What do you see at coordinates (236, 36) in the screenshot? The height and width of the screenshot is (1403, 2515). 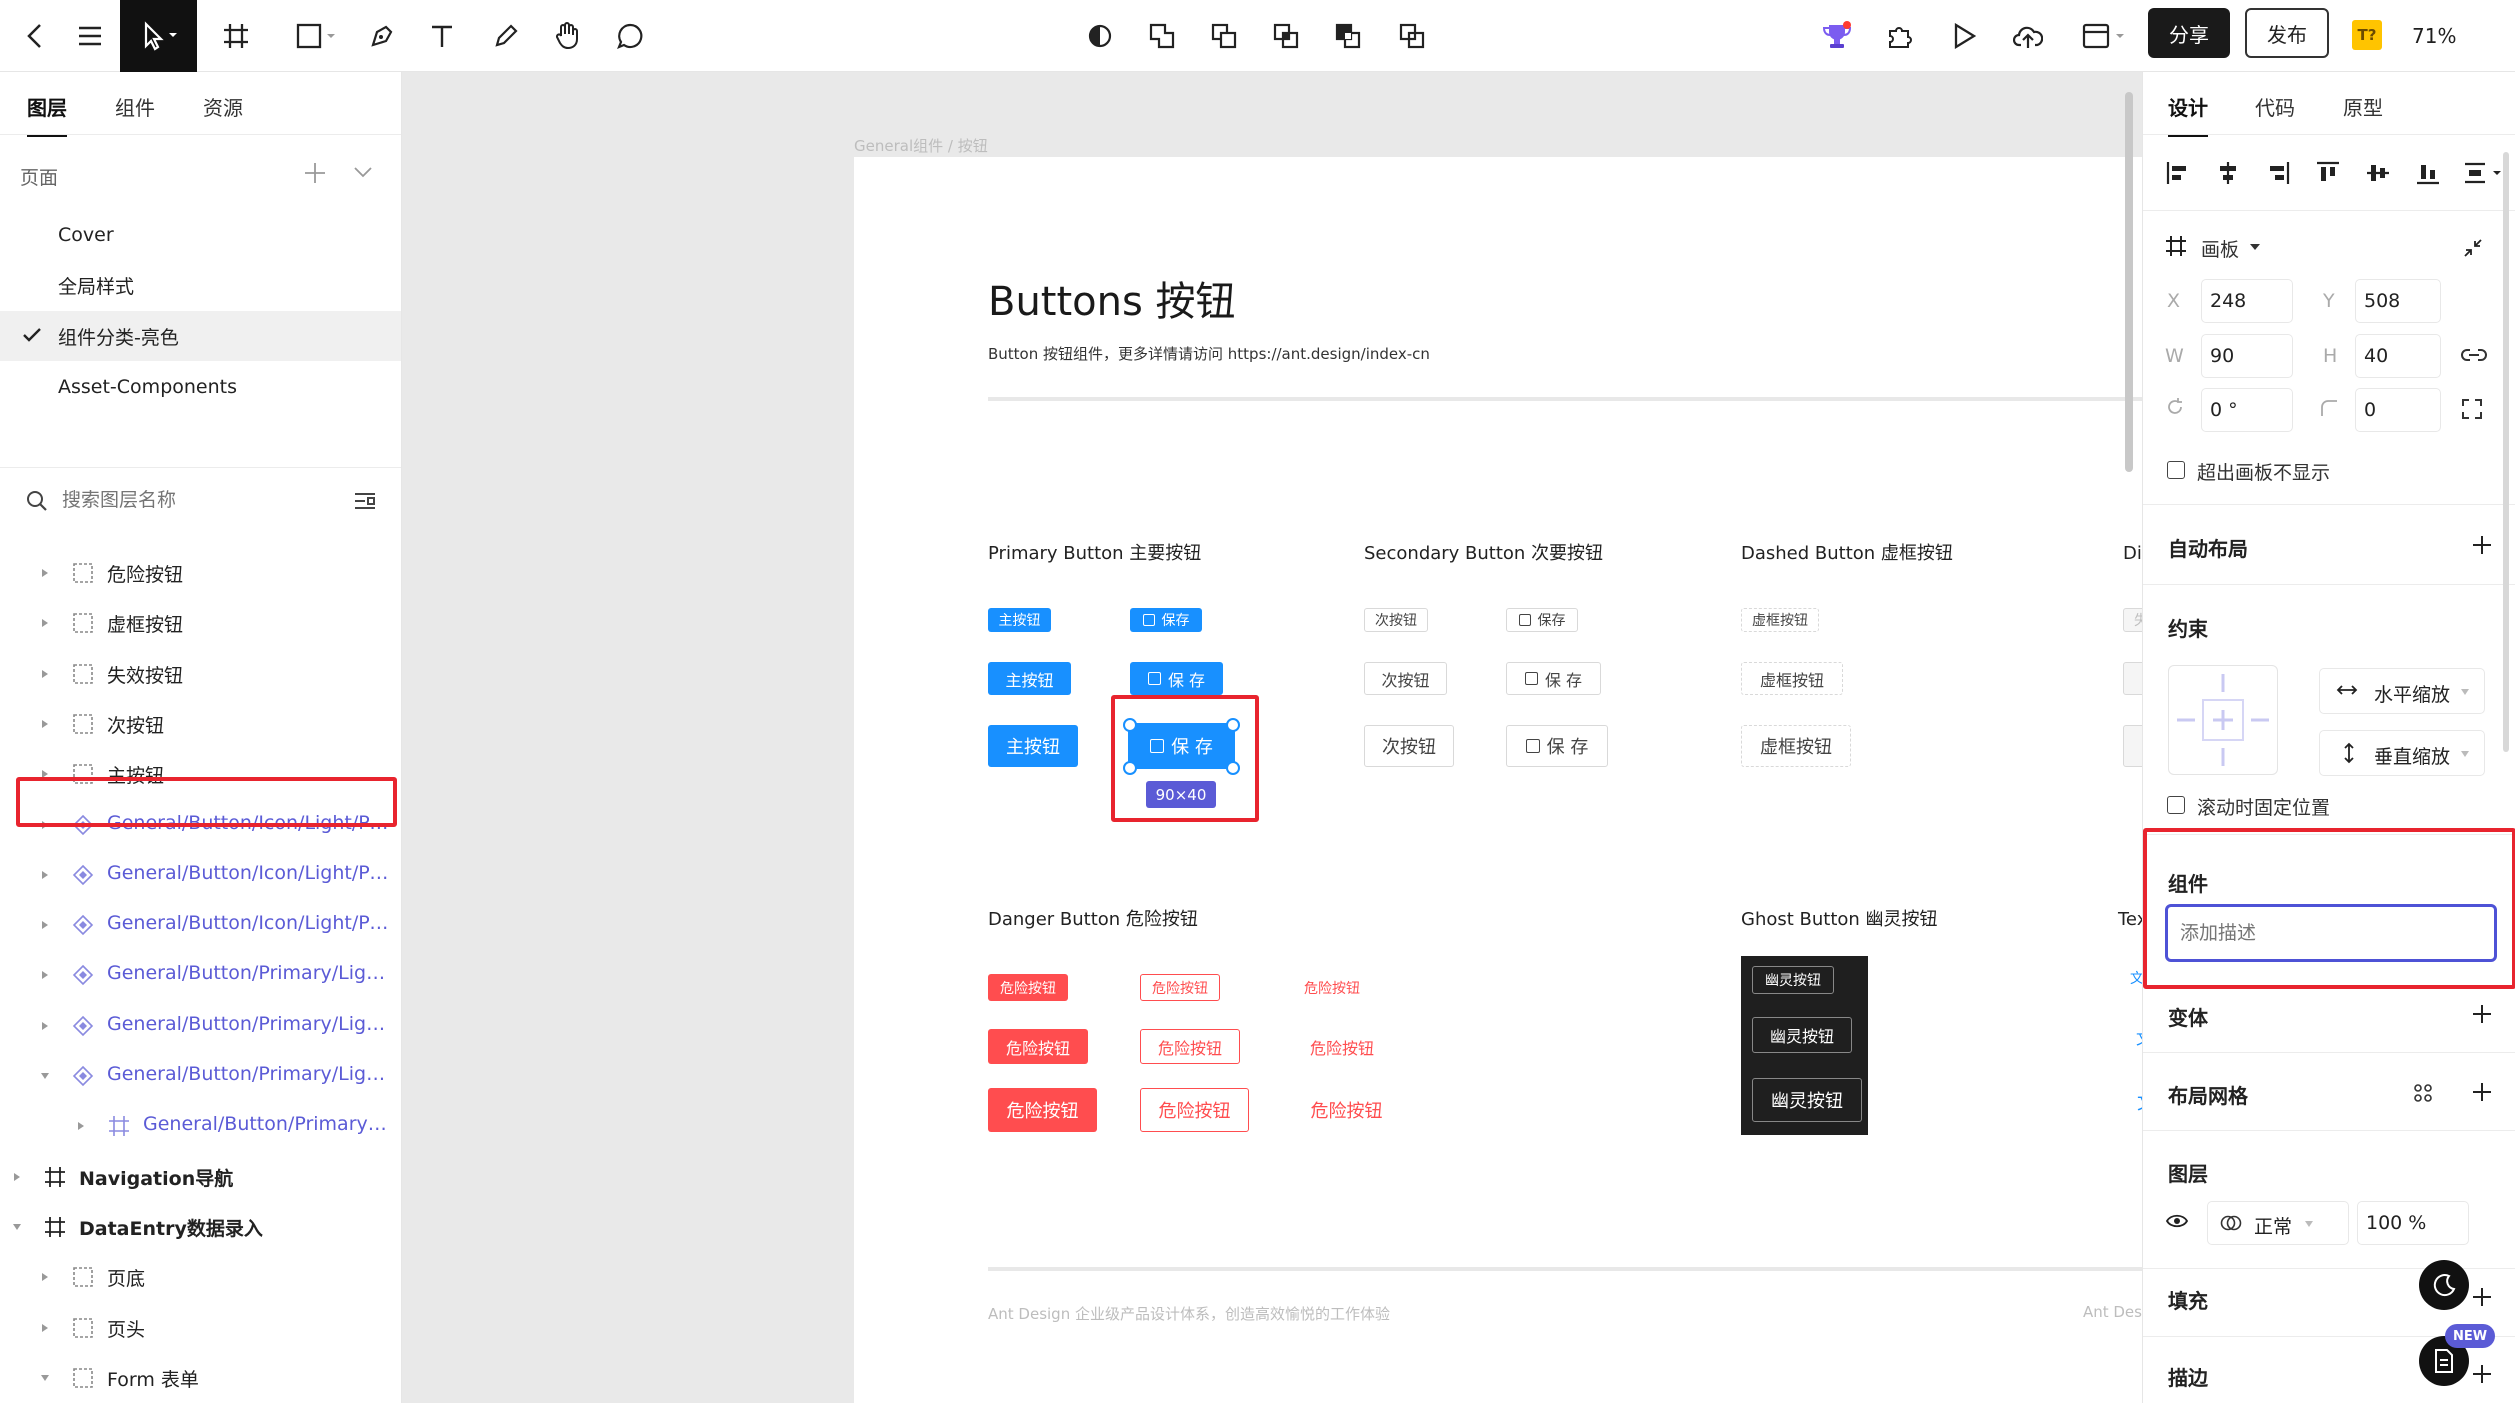 I see `frame-tool-icon` at bounding box center [236, 36].